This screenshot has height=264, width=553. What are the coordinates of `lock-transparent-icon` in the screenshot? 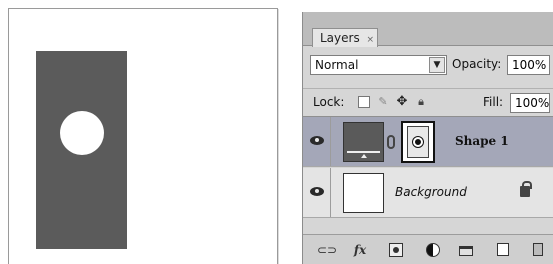 It's located at (364, 102).